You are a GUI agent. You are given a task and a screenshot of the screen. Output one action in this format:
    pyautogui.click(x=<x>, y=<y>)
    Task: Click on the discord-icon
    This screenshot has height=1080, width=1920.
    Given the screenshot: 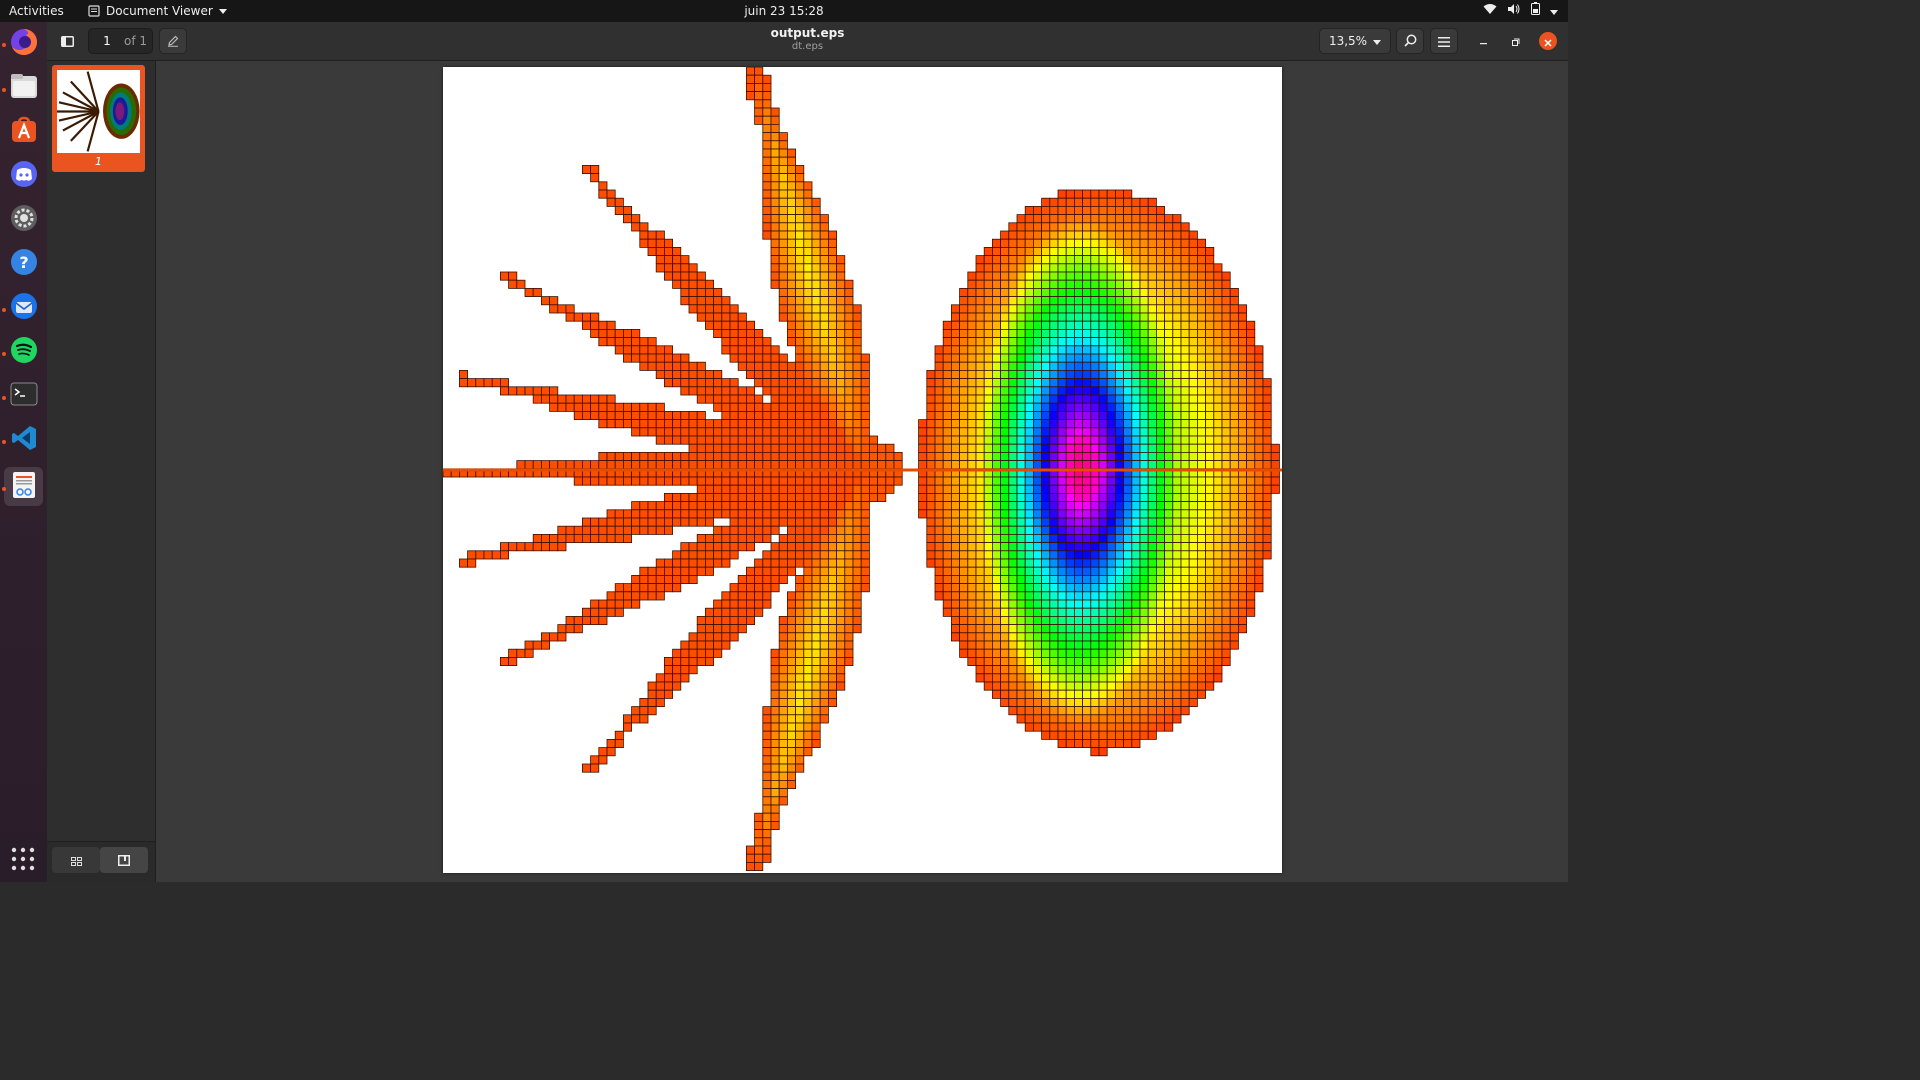 What is the action you would take?
    pyautogui.click(x=24, y=176)
    